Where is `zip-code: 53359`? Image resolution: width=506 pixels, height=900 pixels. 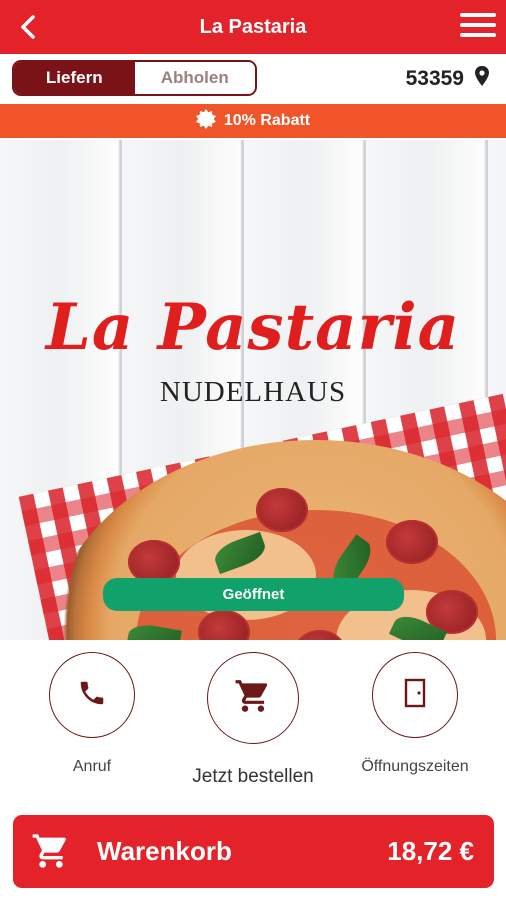
zip-code: 53359 is located at coordinates (434, 78).